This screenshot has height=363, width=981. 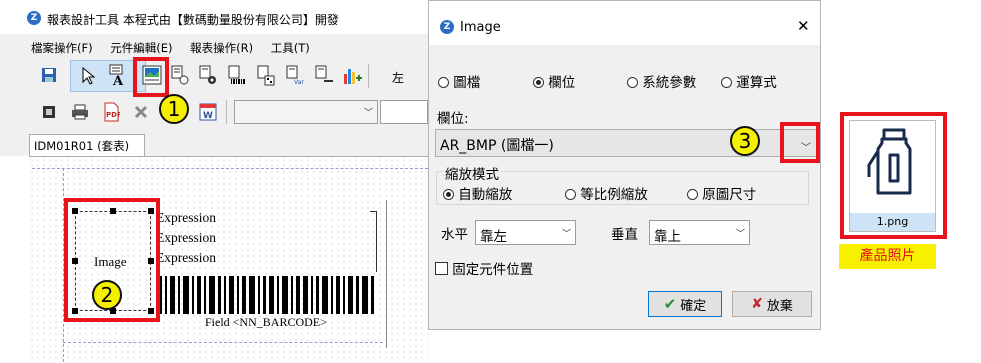 What do you see at coordinates (14, 259) in the screenshot?
I see `left-gutter` at bounding box center [14, 259].